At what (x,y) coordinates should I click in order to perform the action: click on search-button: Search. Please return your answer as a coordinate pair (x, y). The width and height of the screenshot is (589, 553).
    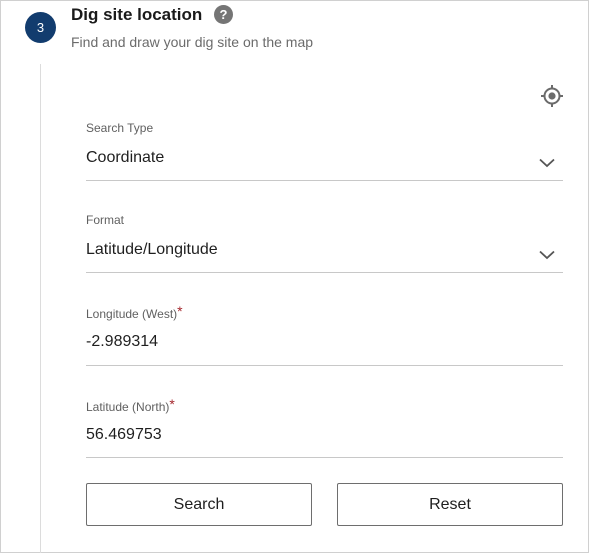
    Looking at the image, I should click on (199, 504).